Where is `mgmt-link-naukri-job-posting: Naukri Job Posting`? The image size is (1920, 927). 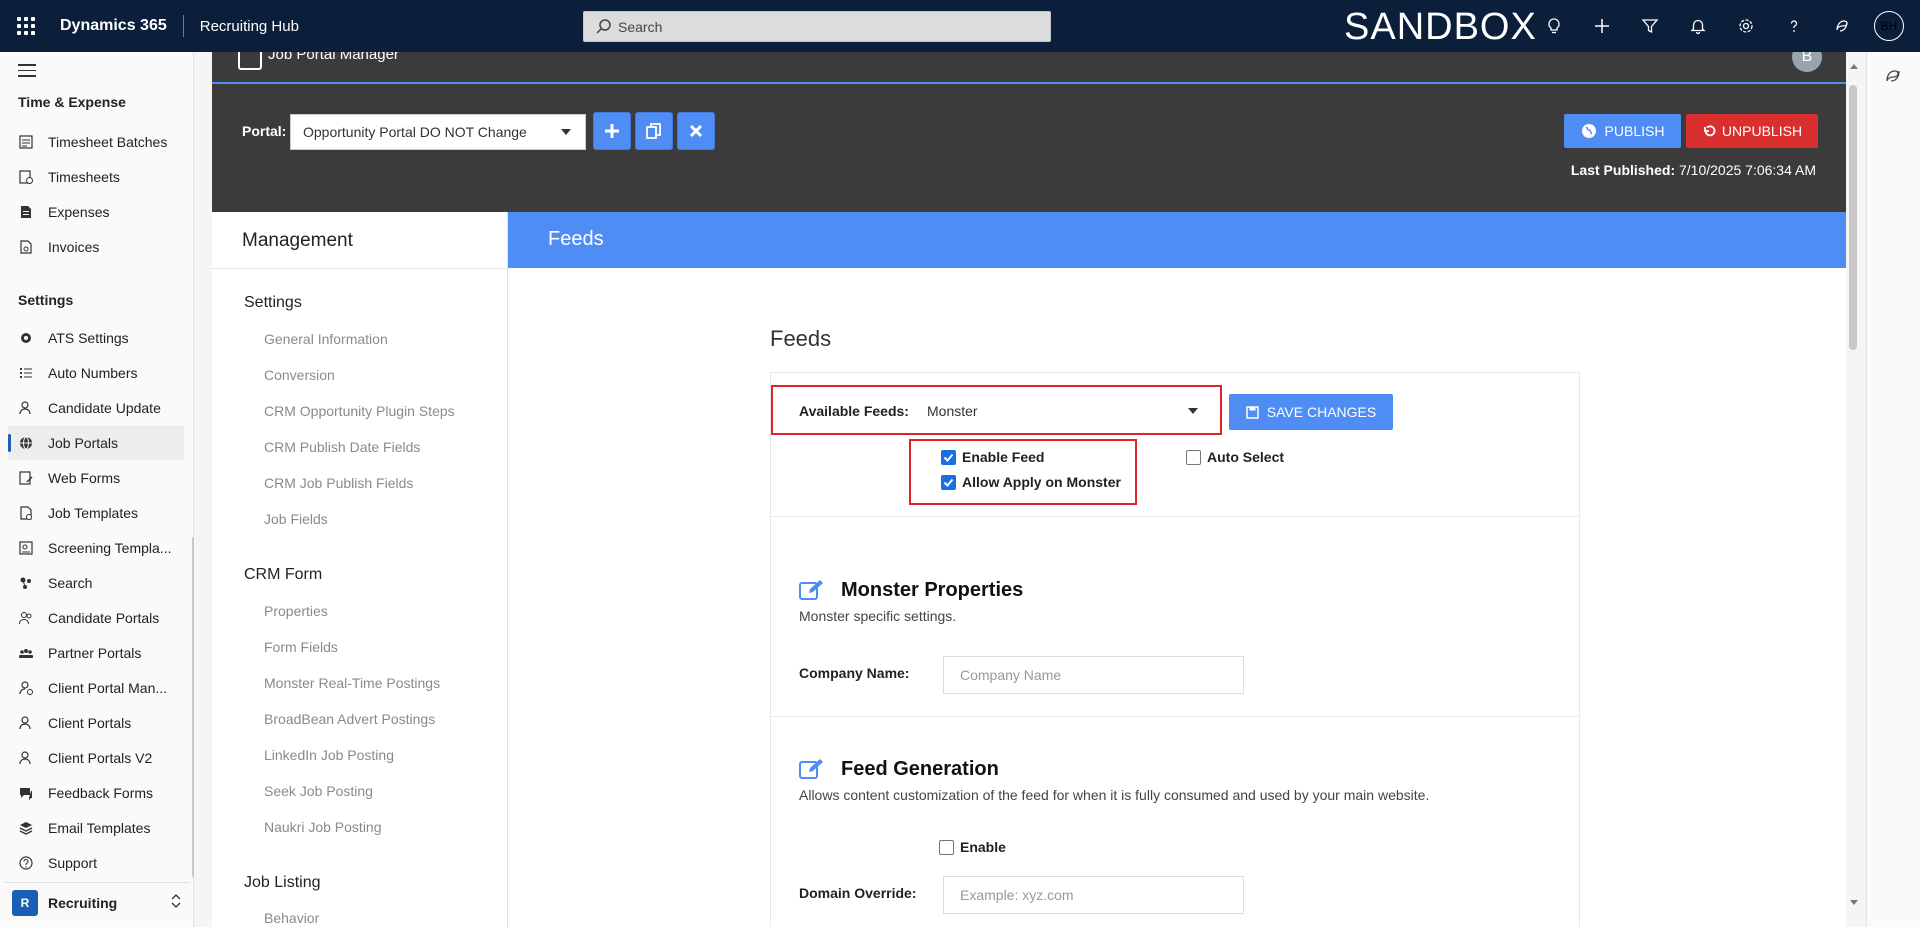
mgmt-link-naukri-job-posting: Naukri Job Posting is located at coordinates (323, 827).